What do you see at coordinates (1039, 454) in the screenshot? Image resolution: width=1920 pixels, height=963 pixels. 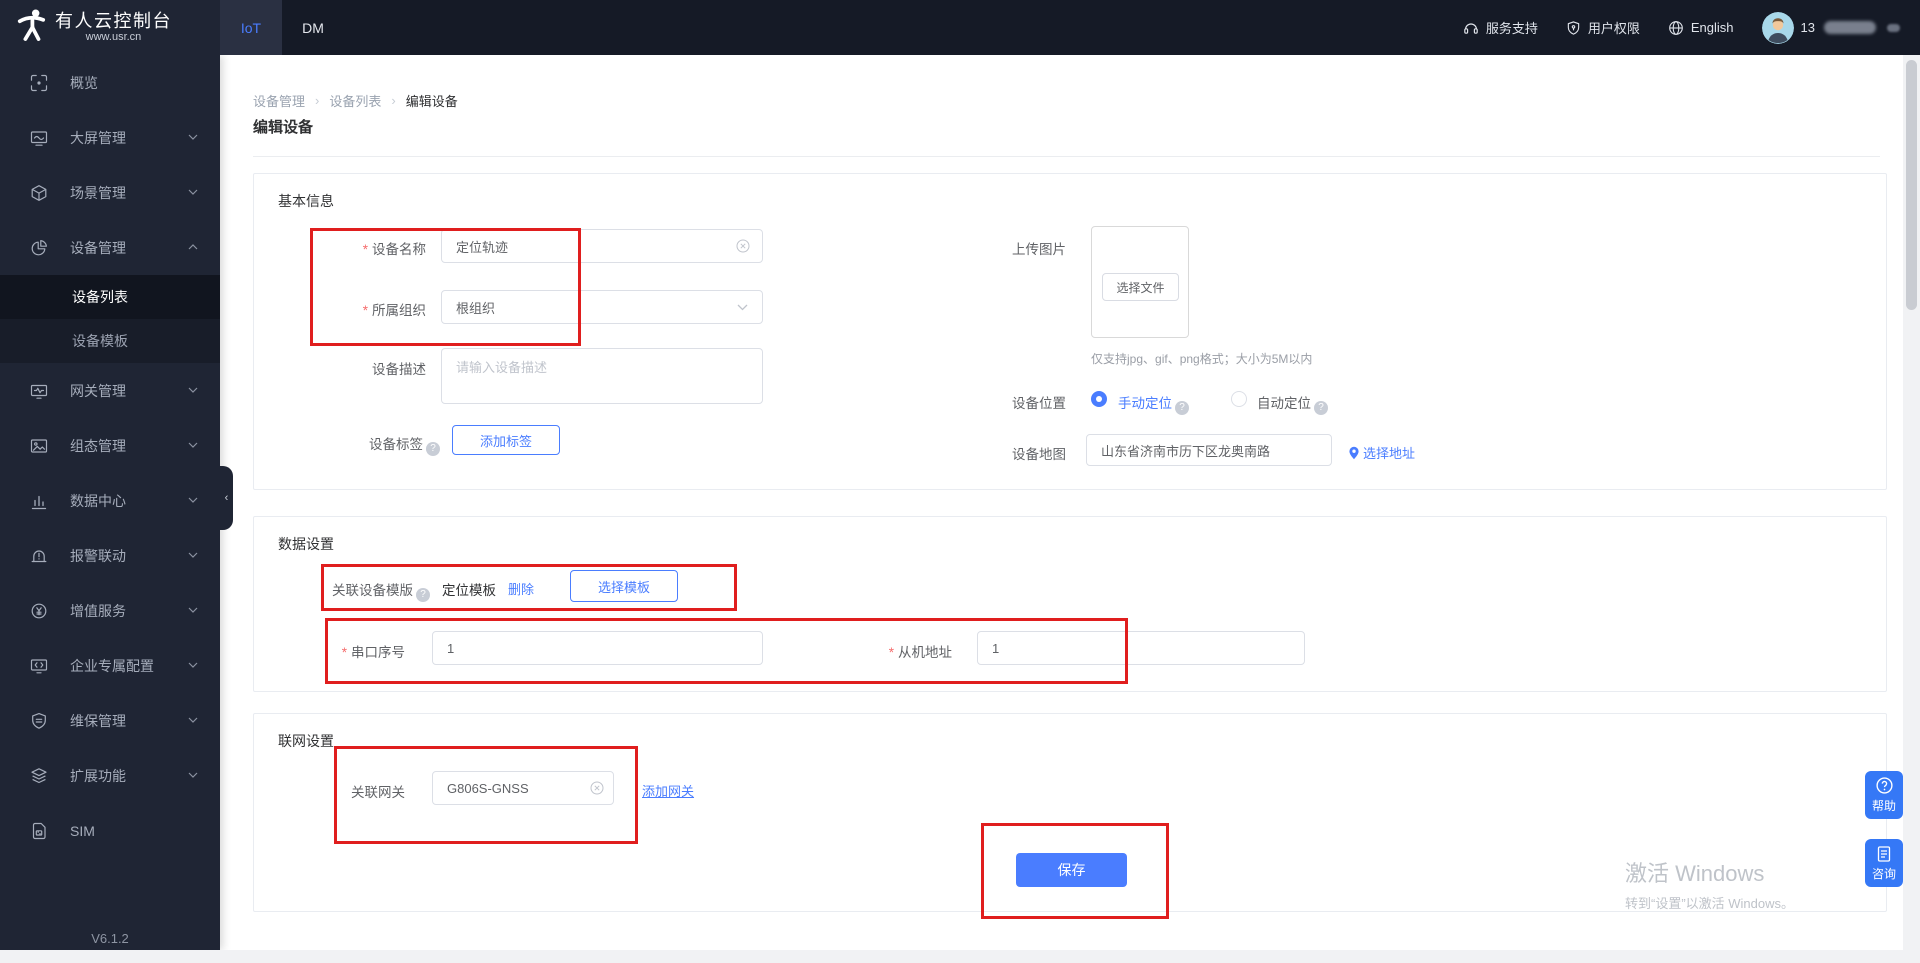 I see `device-map-label: 设备地图` at bounding box center [1039, 454].